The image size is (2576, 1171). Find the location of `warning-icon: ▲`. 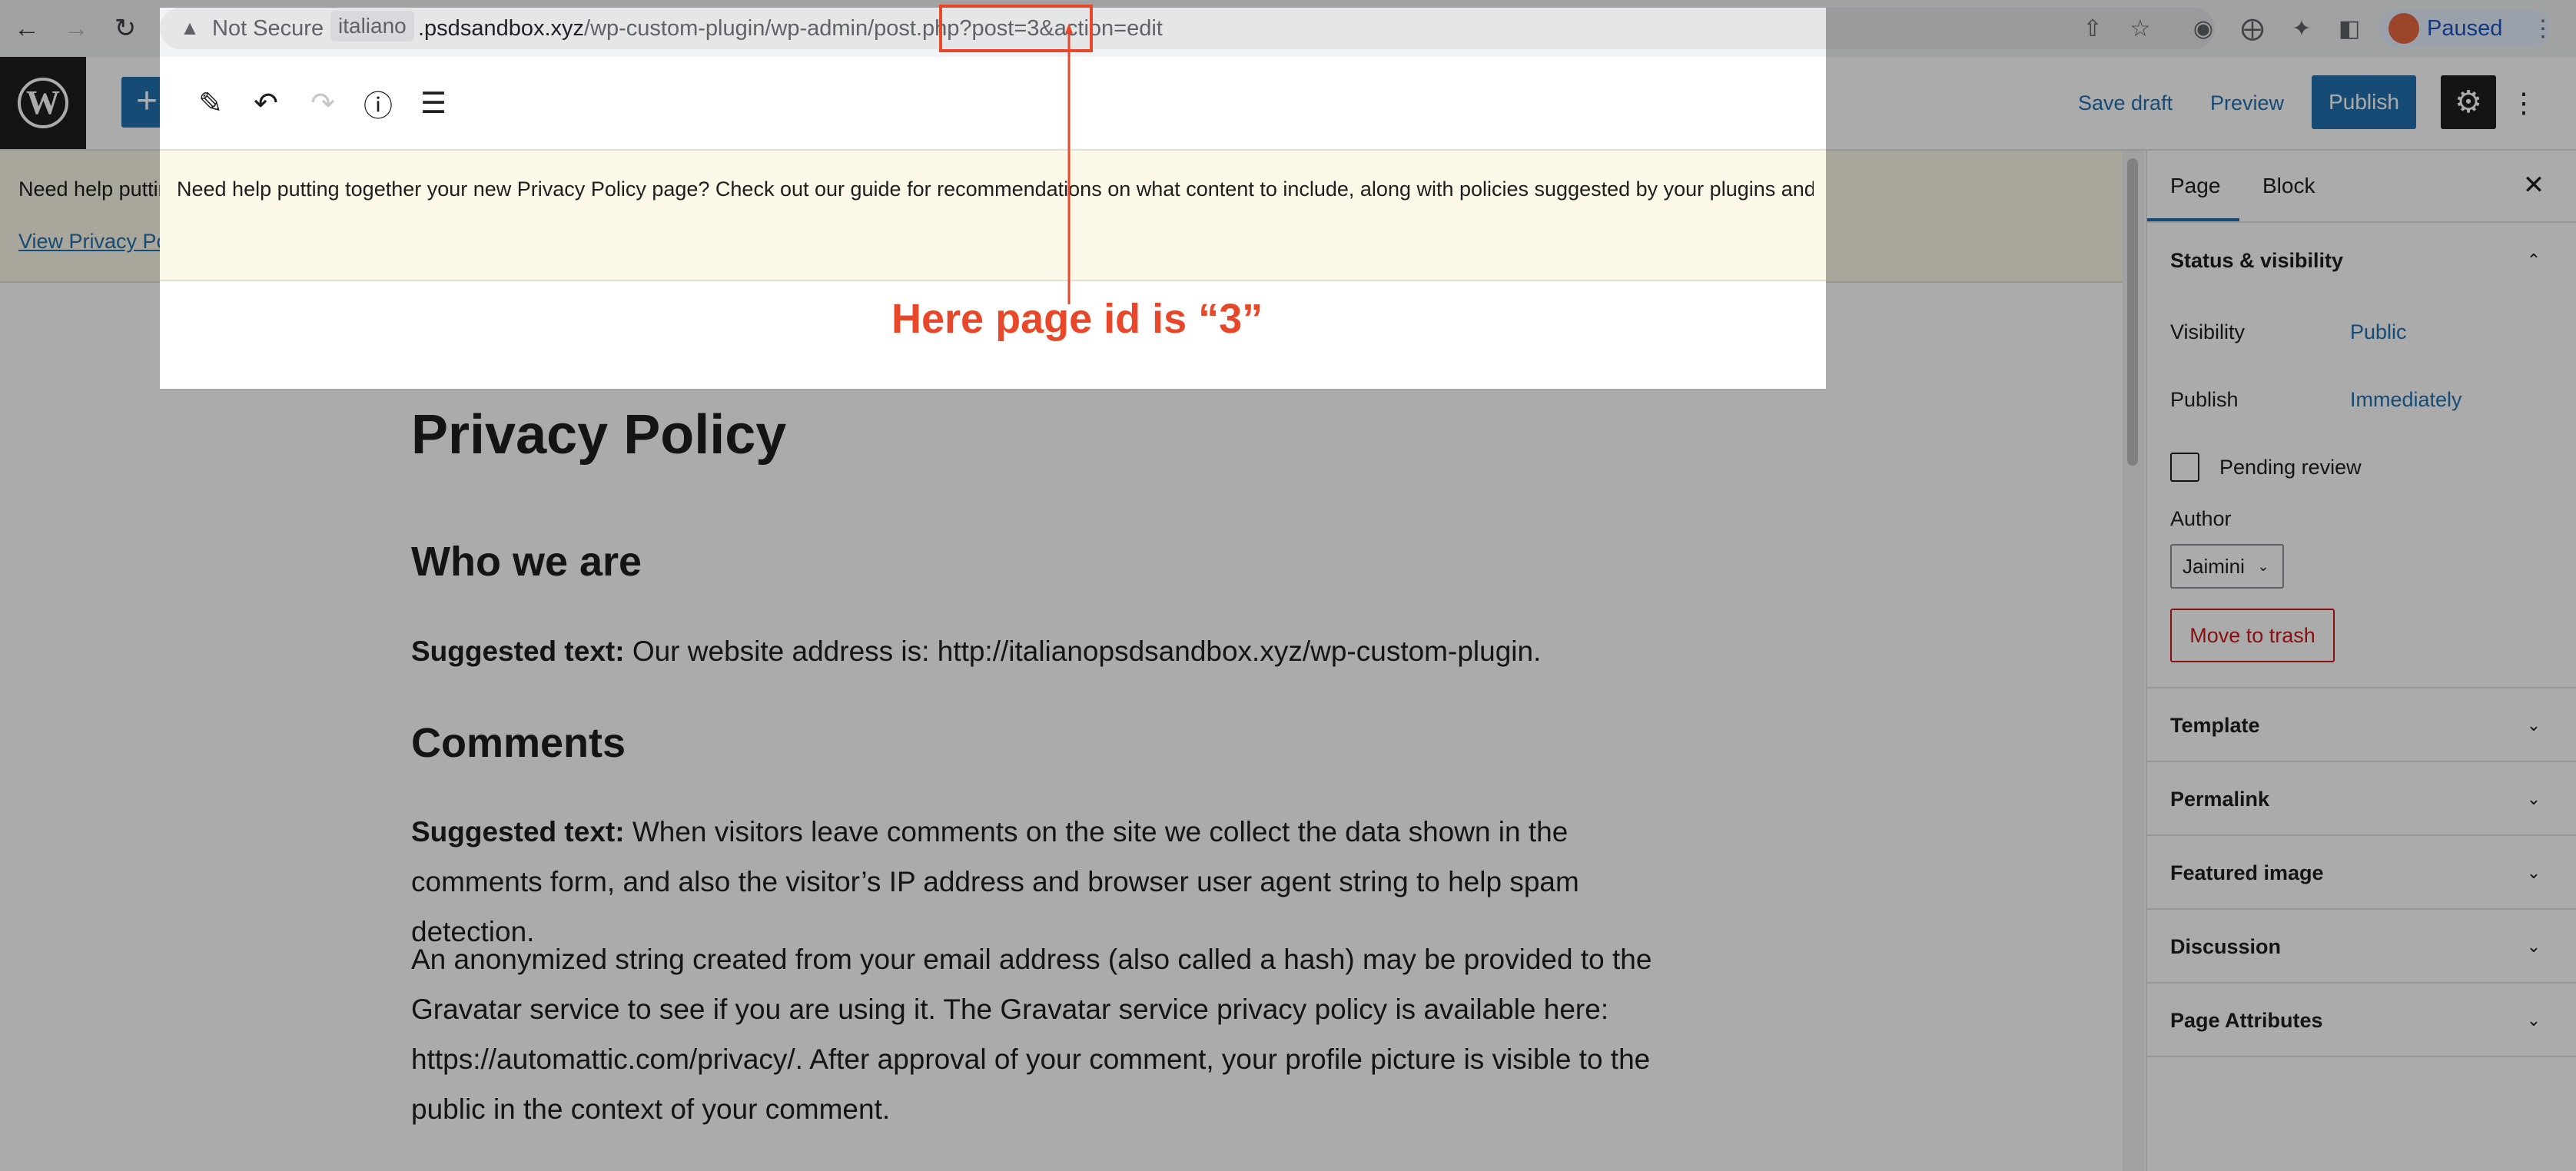

warning-icon: ▲ is located at coordinates (189, 27).